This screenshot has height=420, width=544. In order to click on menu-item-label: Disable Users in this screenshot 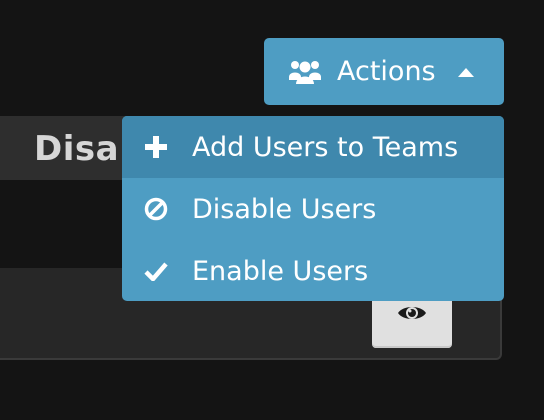, I will do `click(284, 209)`.